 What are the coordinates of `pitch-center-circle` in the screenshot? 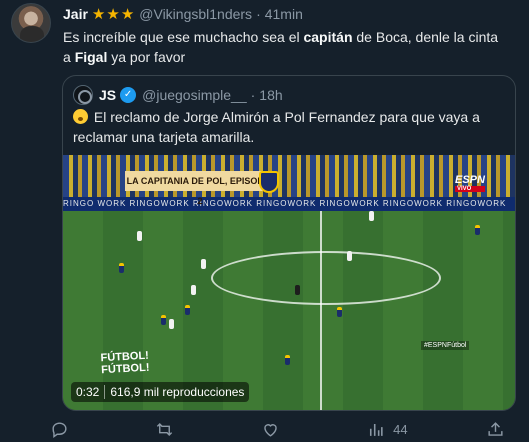 It's located at (326, 278).